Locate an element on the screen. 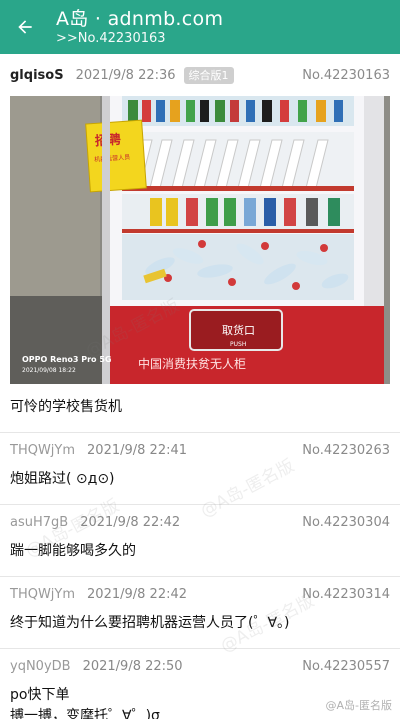 Image resolution: width=400 pixels, height=719 pixels. camera-watermark: OPPO Reno3 Pro 5G is located at coordinates (67, 359).